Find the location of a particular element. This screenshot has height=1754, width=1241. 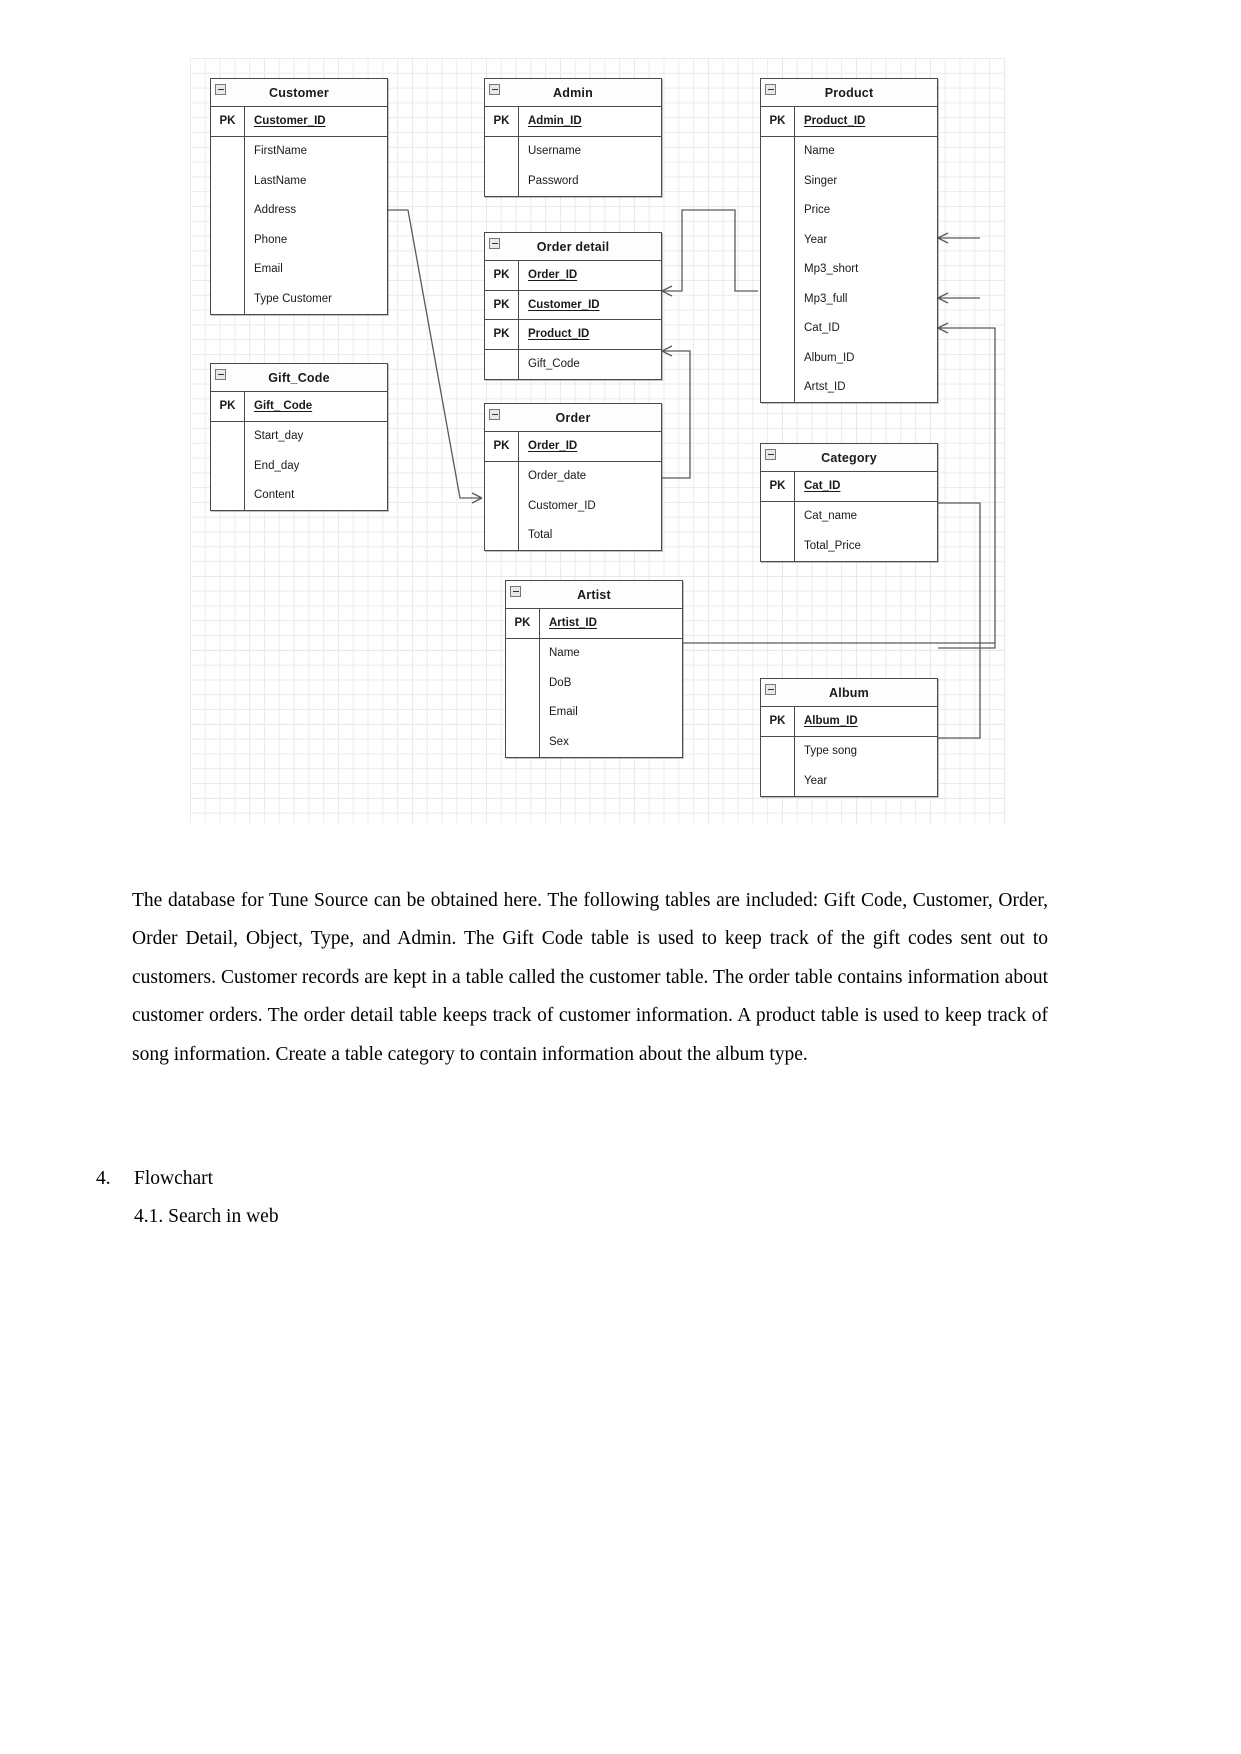

attribute-row: Name is located at coordinates (849, 151).